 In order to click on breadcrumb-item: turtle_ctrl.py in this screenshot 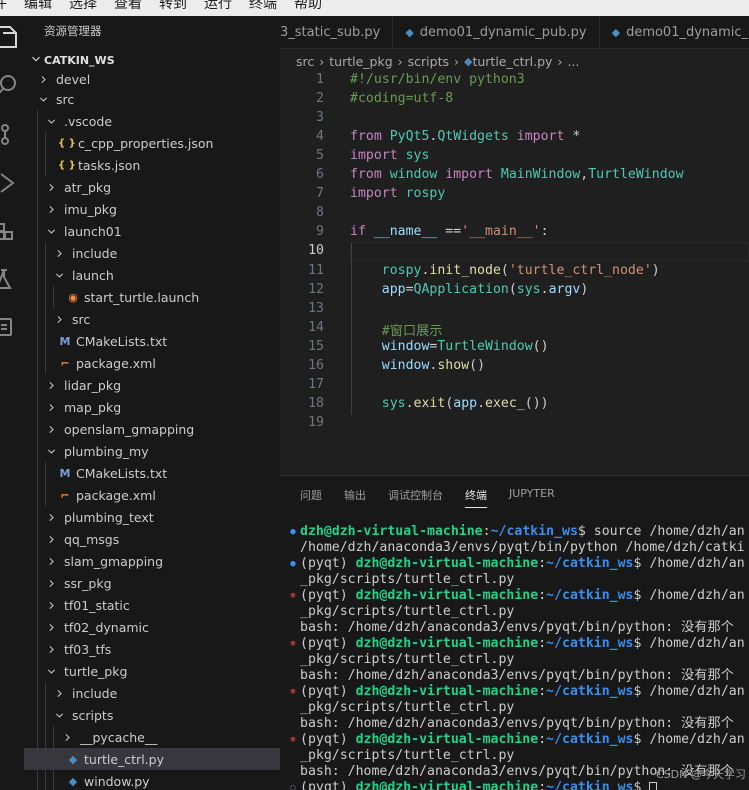, I will do `click(512, 61)`.